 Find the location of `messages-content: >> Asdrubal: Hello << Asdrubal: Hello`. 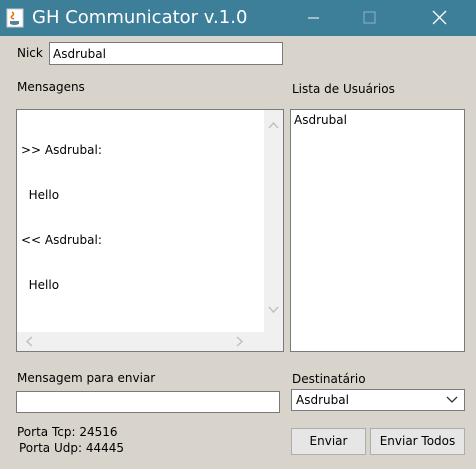

messages-content: >> Asdrubal: Hello << Asdrubal: Hello is located at coordinates (61, 218).